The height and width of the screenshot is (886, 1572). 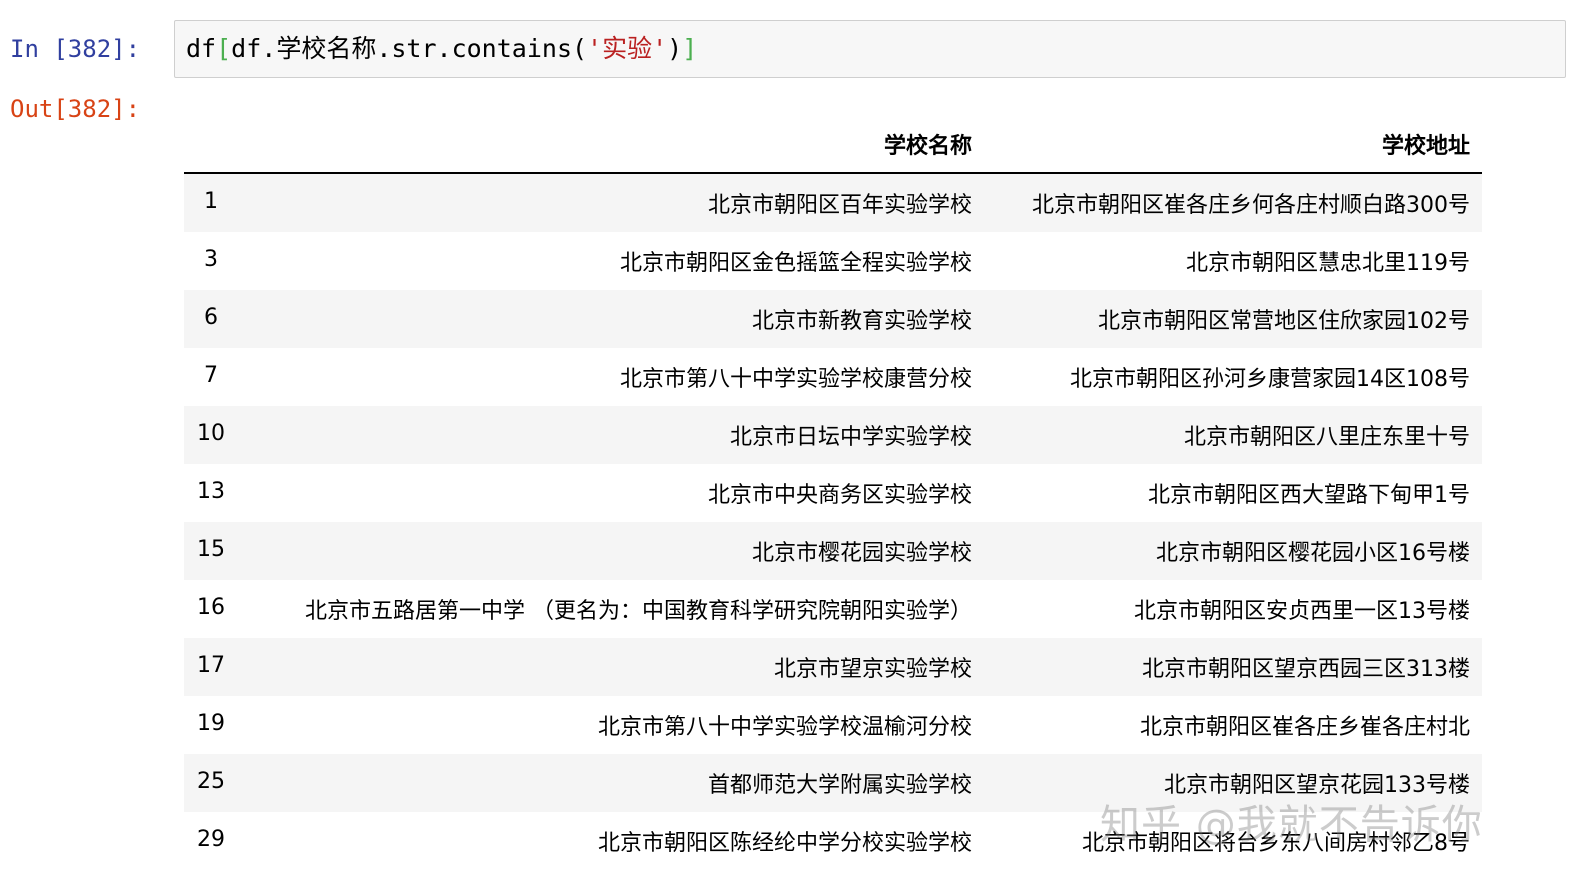 I want to click on row-index: 29, so click(x=211, y=839).